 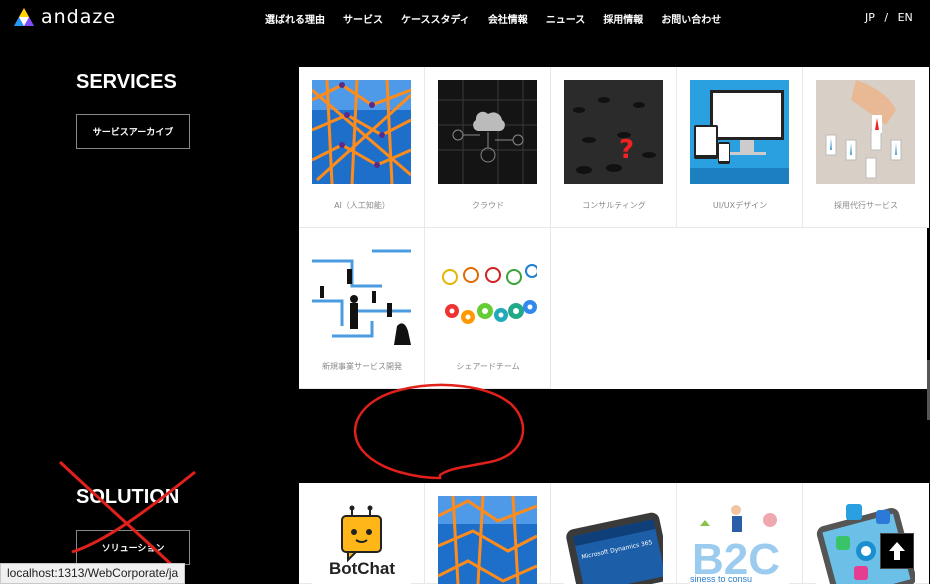 What do you see at coordinates (362, 568) in the screenshot?
I see `botchat-logo-text: BotChat` at bounding box center [362, 568].